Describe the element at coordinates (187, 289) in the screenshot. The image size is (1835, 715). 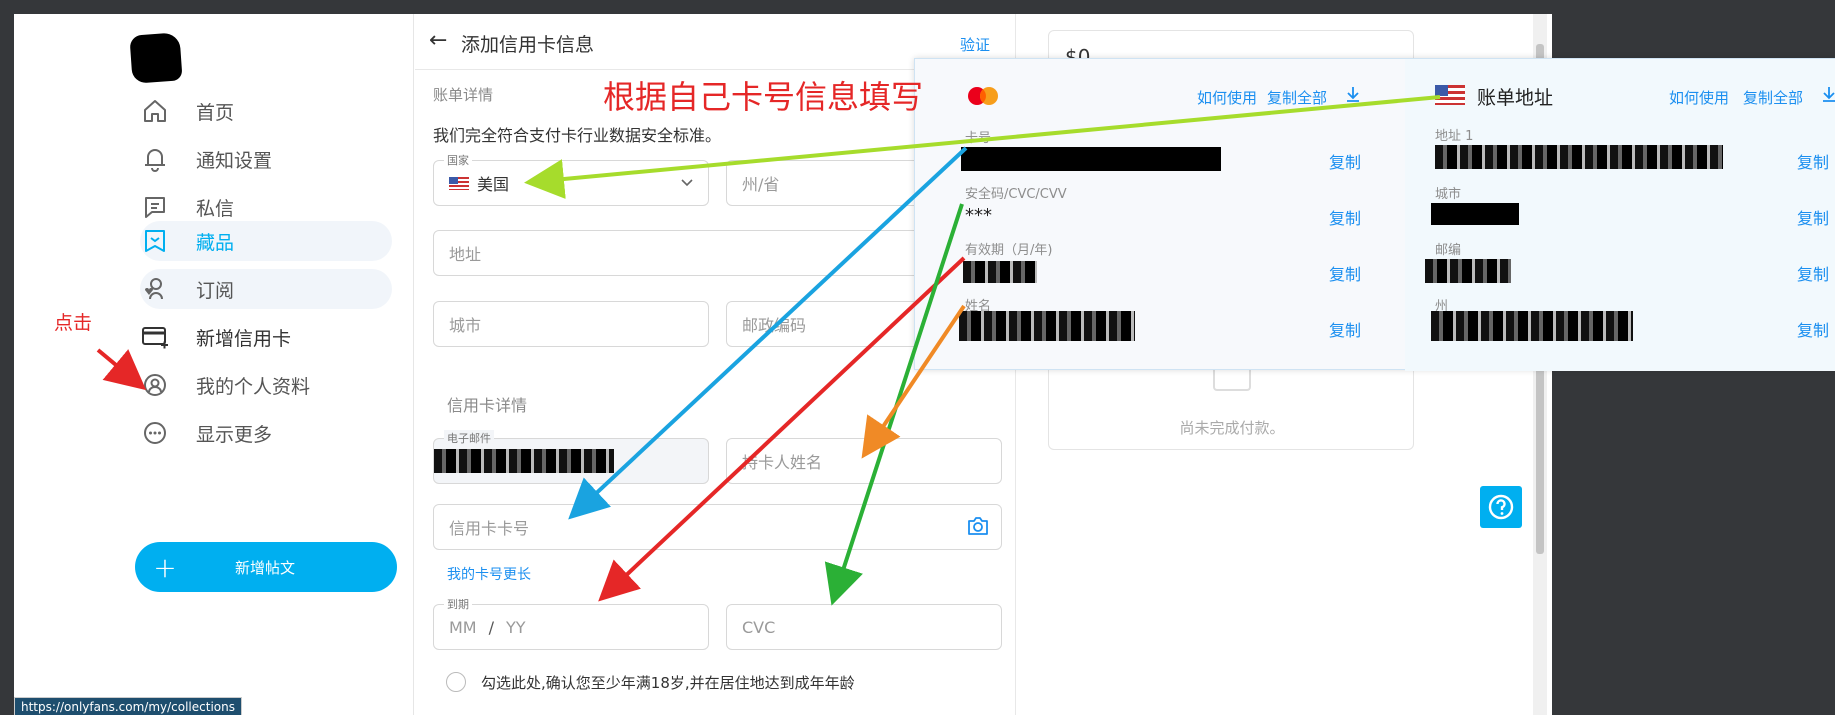
I see `sidebar-item-subscriptions: 订阅` at that location.